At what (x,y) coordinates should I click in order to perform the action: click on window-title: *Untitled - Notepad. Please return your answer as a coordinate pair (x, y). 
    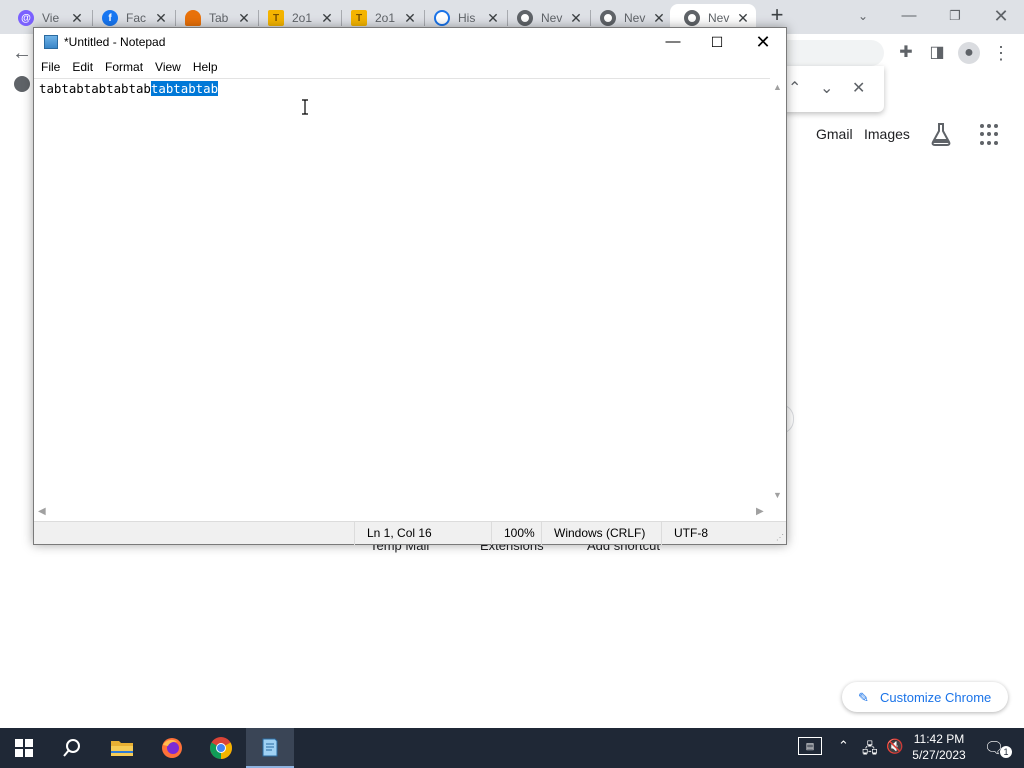
    Looking at the image, I should click on (115, 42).